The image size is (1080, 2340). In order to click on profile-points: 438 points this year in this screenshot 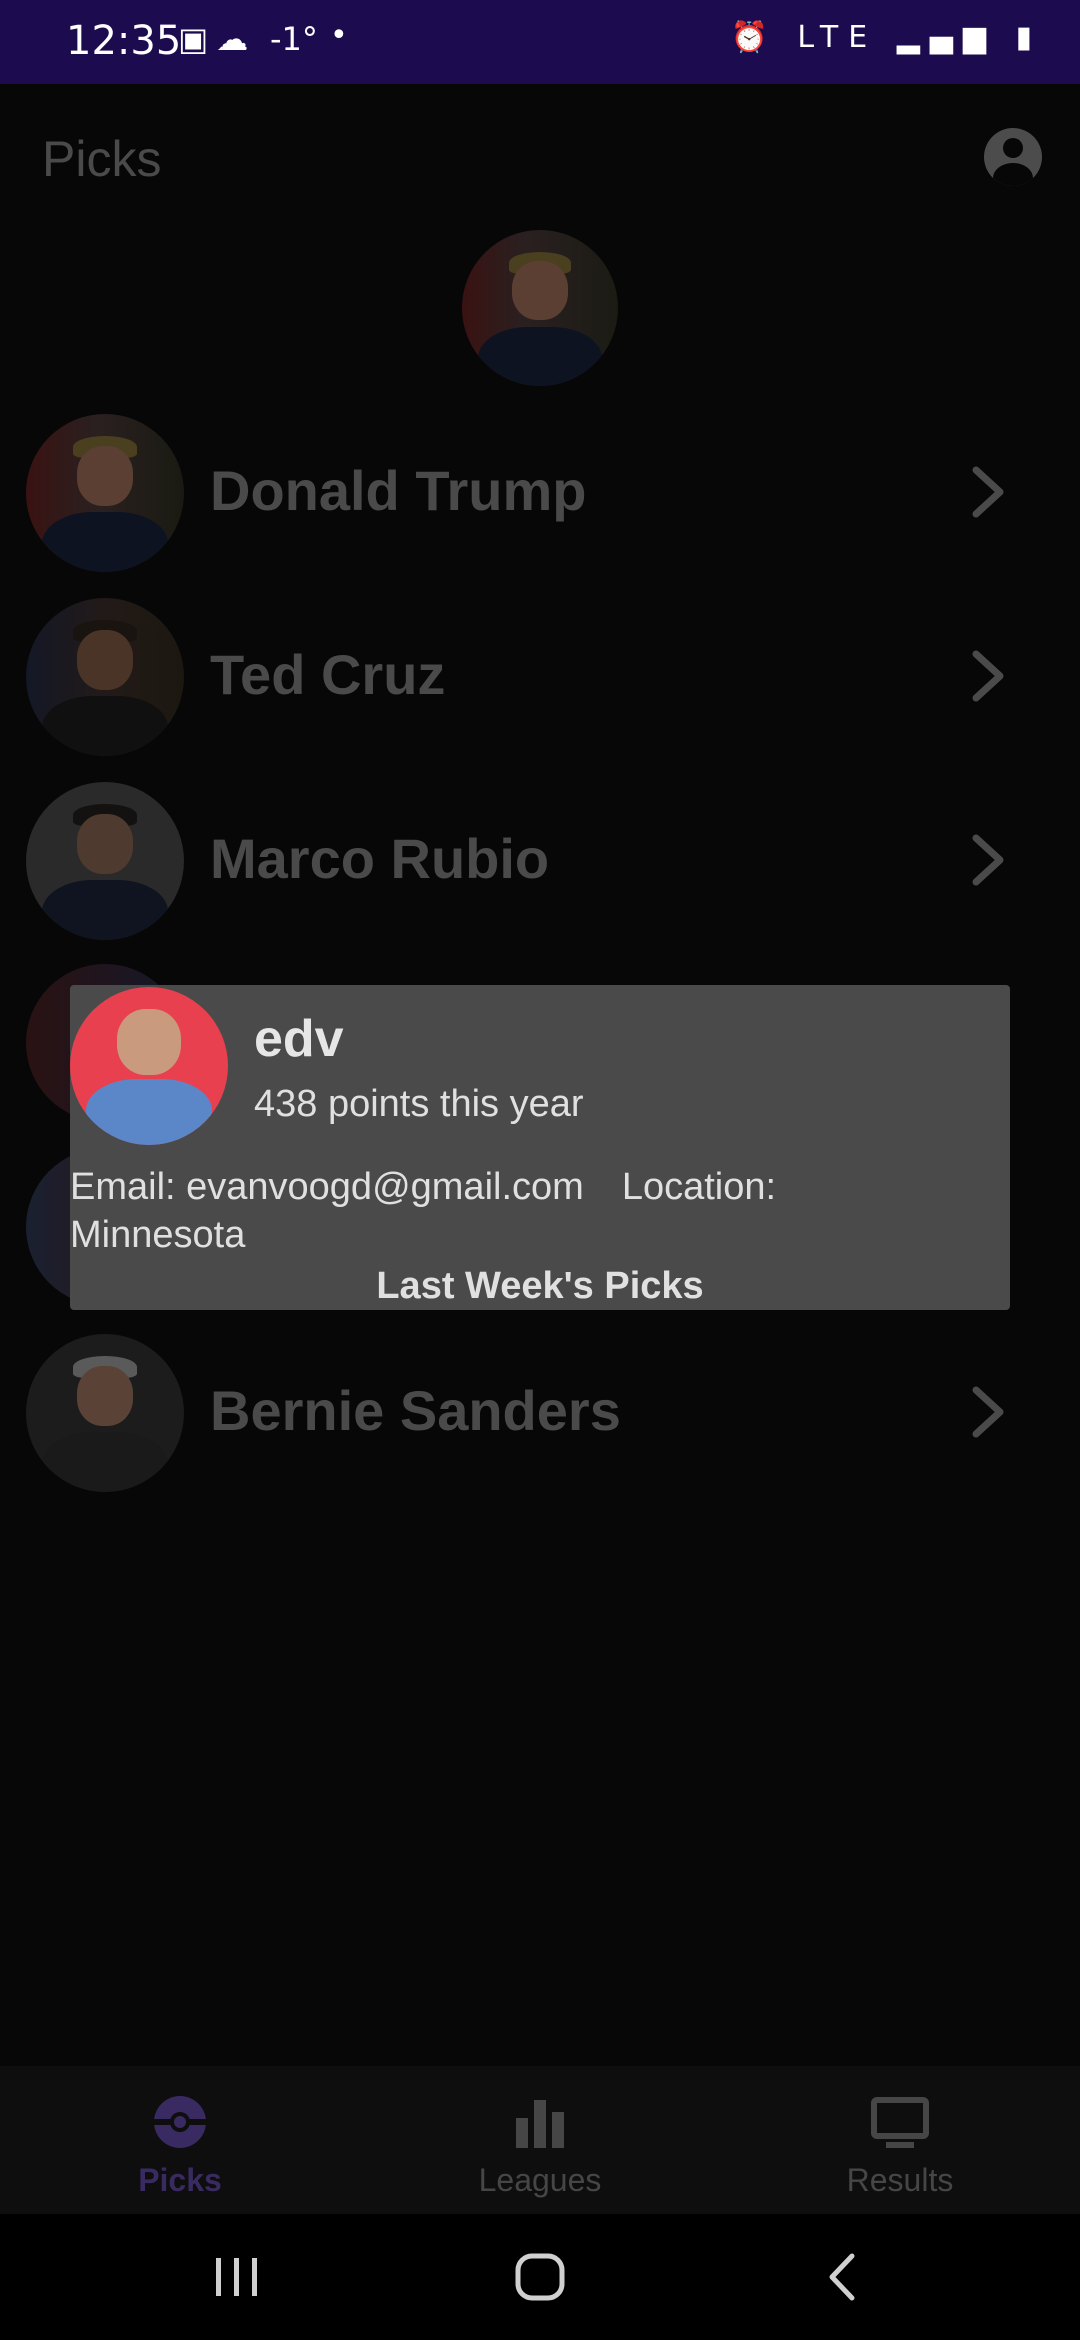, I will do `click(419, 1104)`.